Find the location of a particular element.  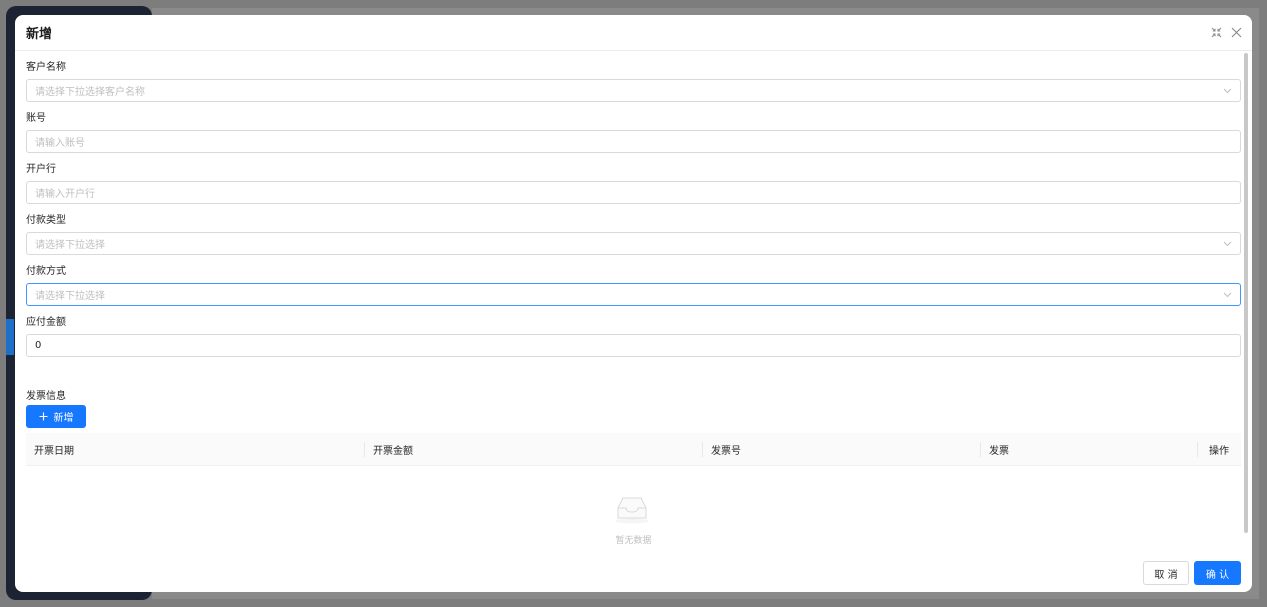

payment-method-field: 付款方式 请选择下拉选择 is located at coordinates (633, 280).